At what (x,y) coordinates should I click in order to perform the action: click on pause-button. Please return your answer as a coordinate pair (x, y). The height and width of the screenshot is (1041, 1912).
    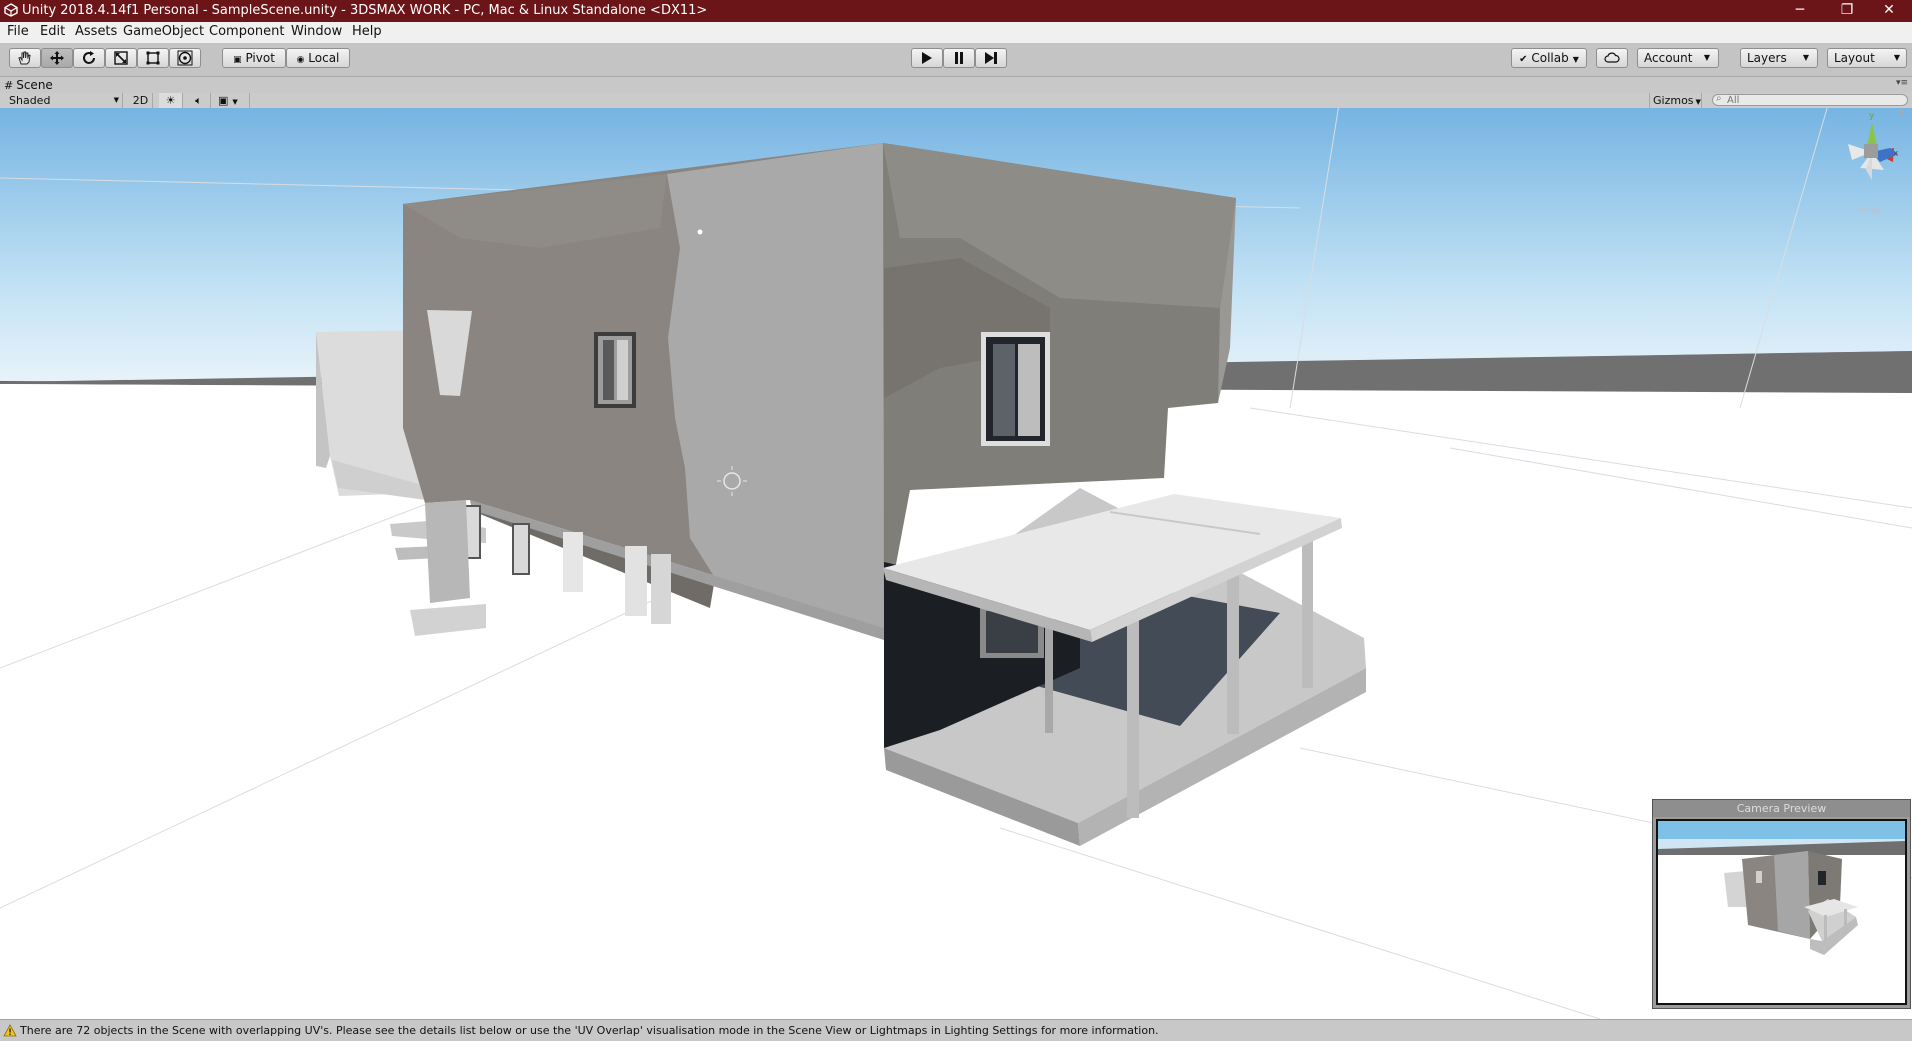
    Looking at the image, I should click on (959, 58).